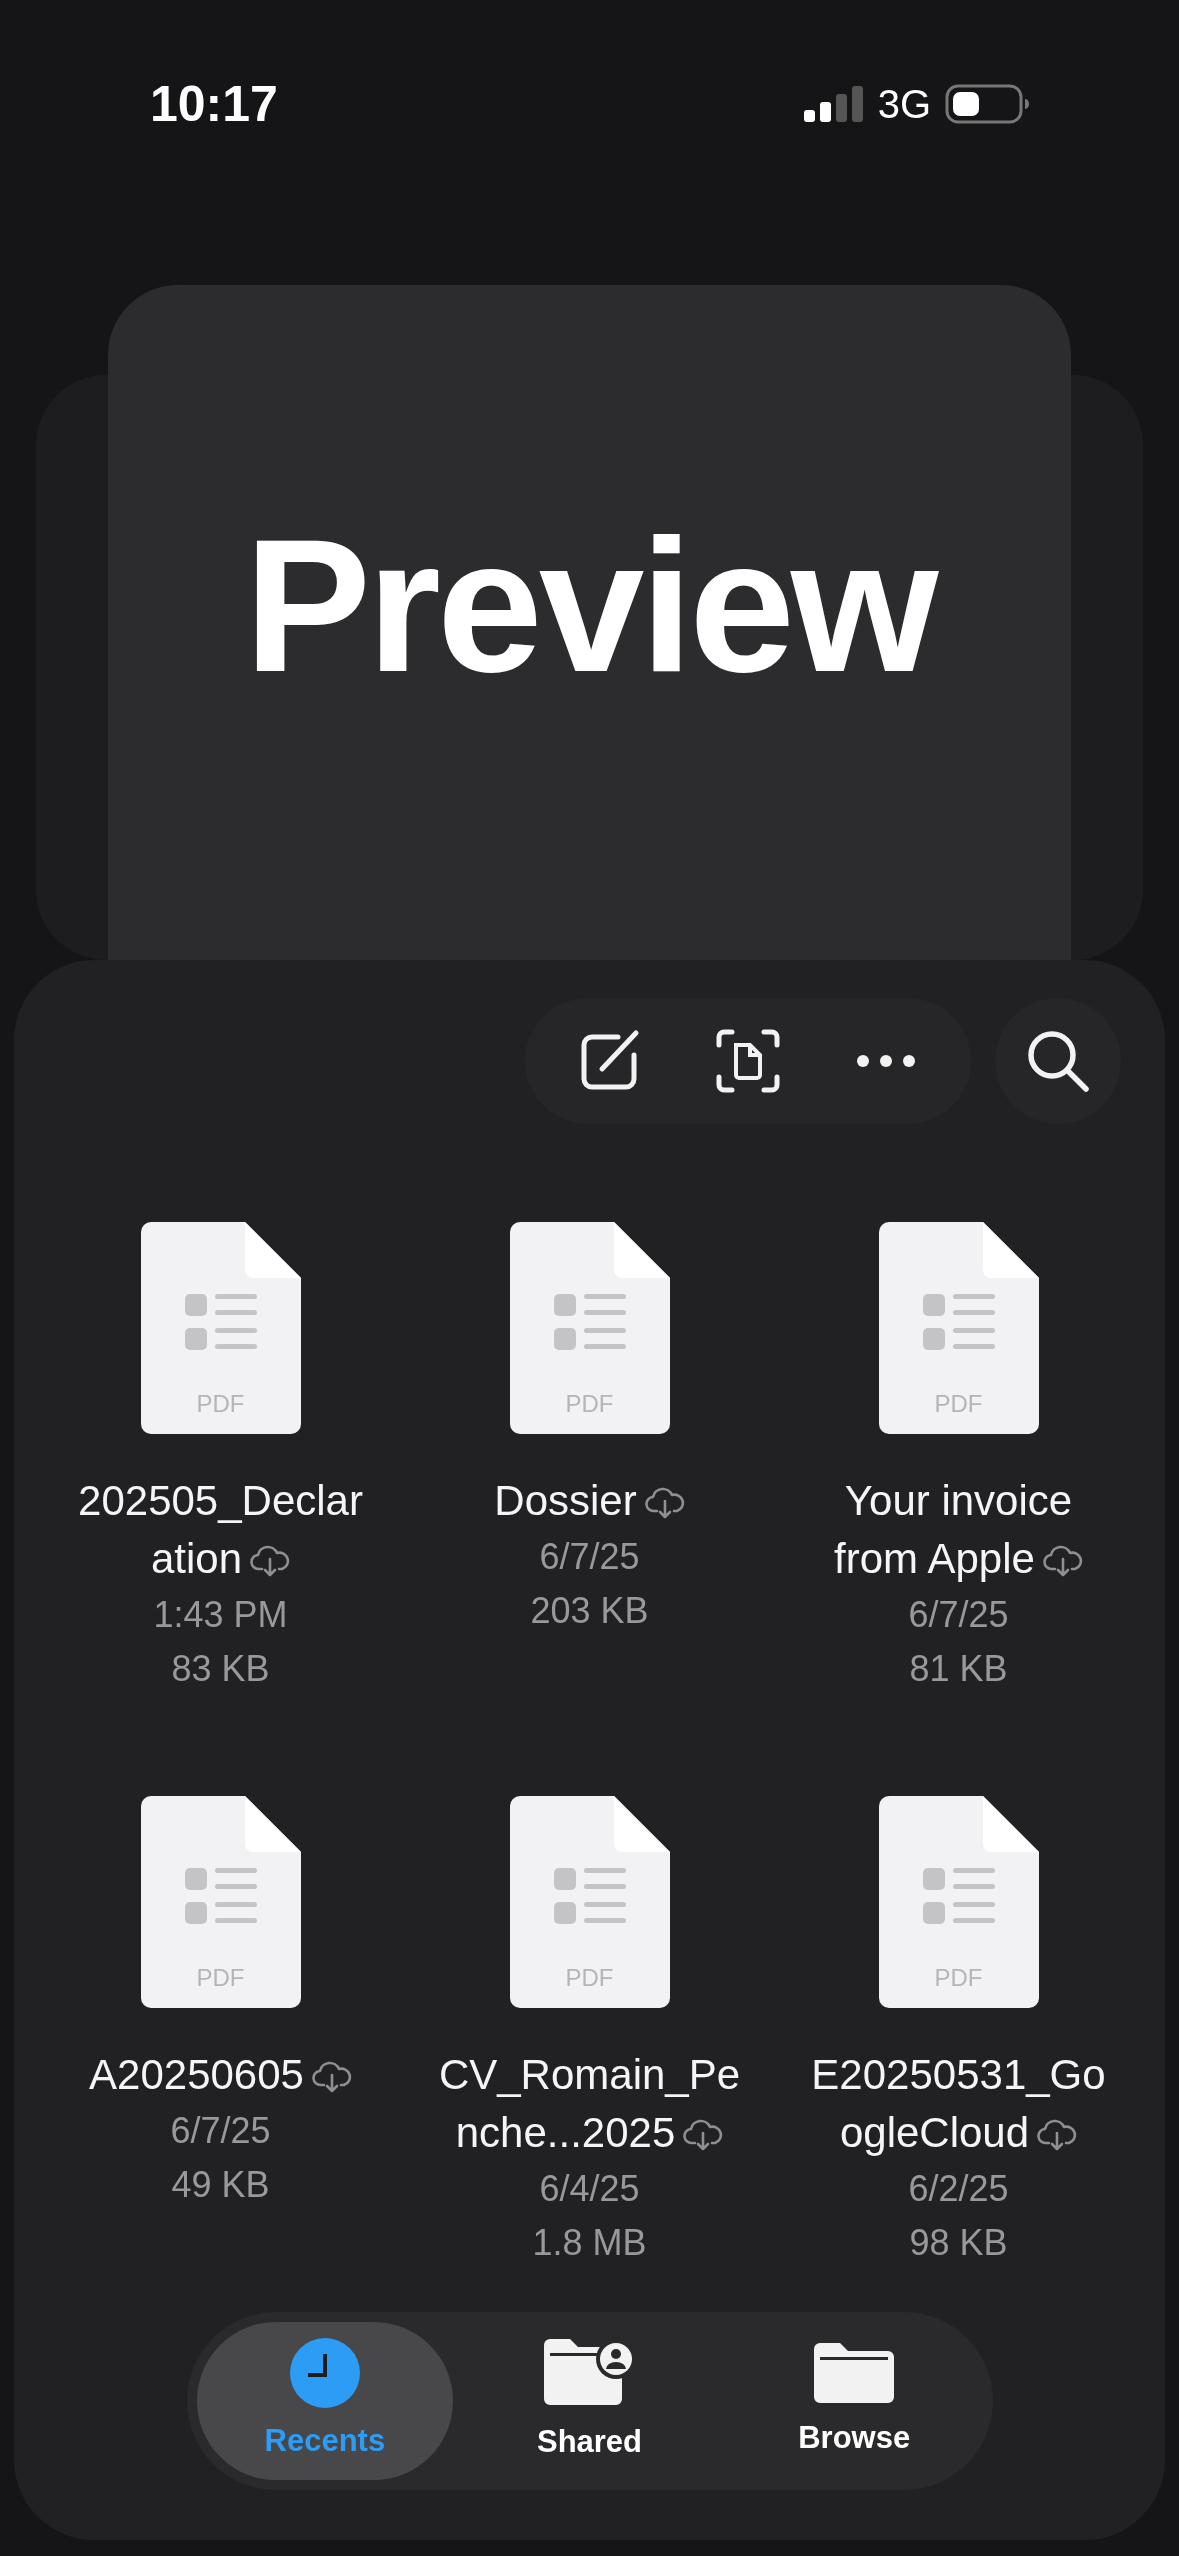 This screenshot has width=1179, height=2556. Describe the element at coordinates (1058, 1061) in the screenshot. I see `search-icon` at that location.